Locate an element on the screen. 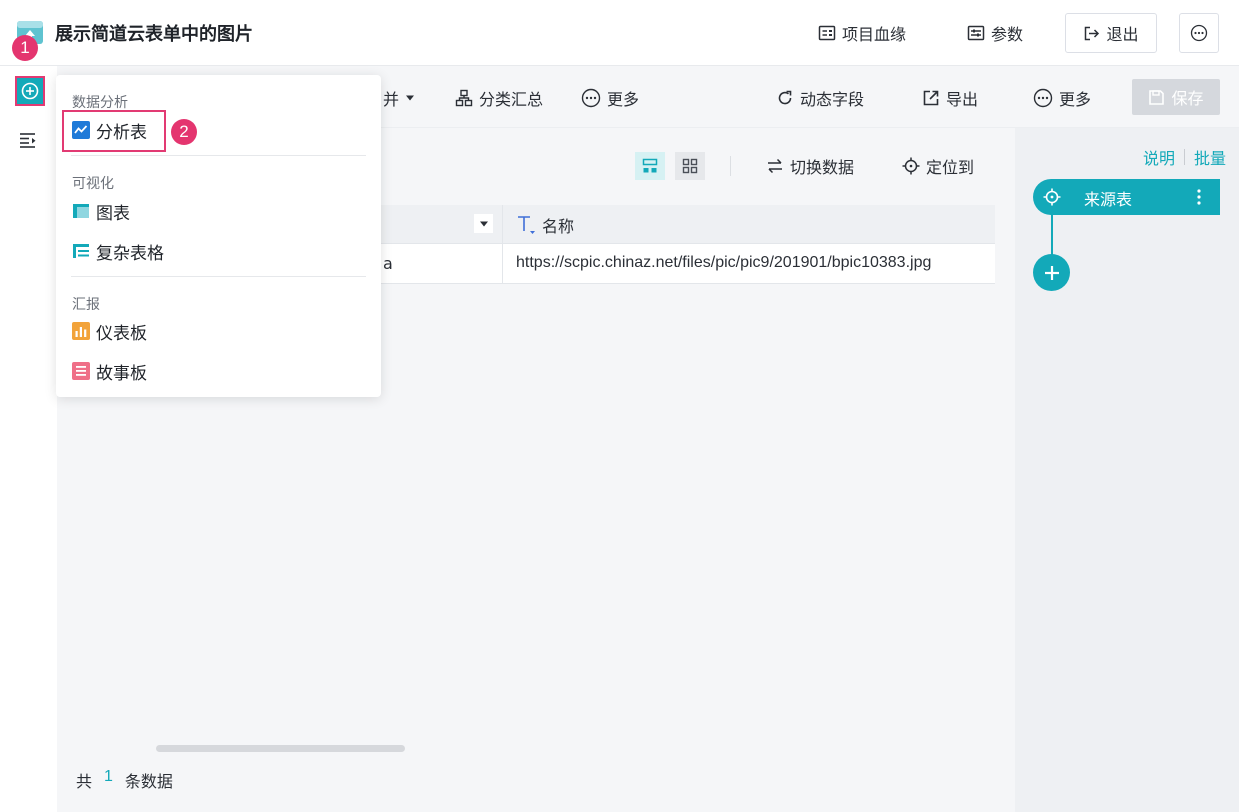 The width and height of the screenshot is (1239, 812). row-layout-icon is located at coordinates (650, 165).